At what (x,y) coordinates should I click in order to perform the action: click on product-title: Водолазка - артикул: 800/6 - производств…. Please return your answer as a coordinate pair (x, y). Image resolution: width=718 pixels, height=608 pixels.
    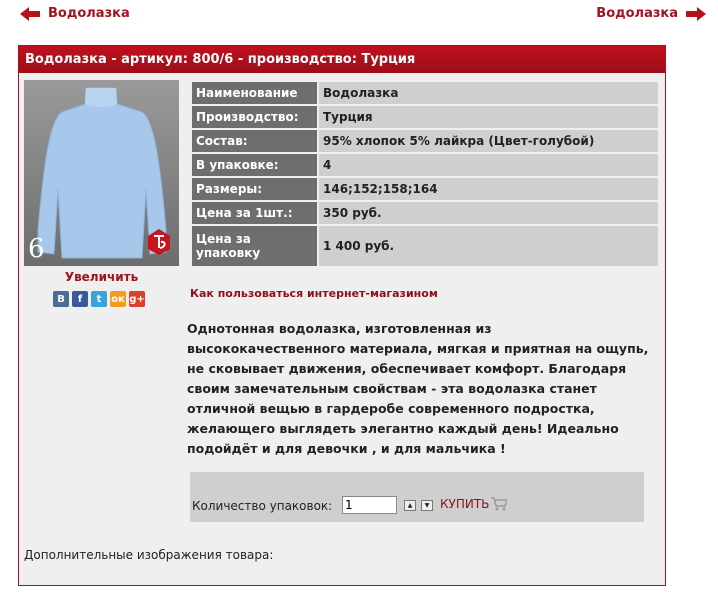
    Looking at the image, I should click on (342, 59).